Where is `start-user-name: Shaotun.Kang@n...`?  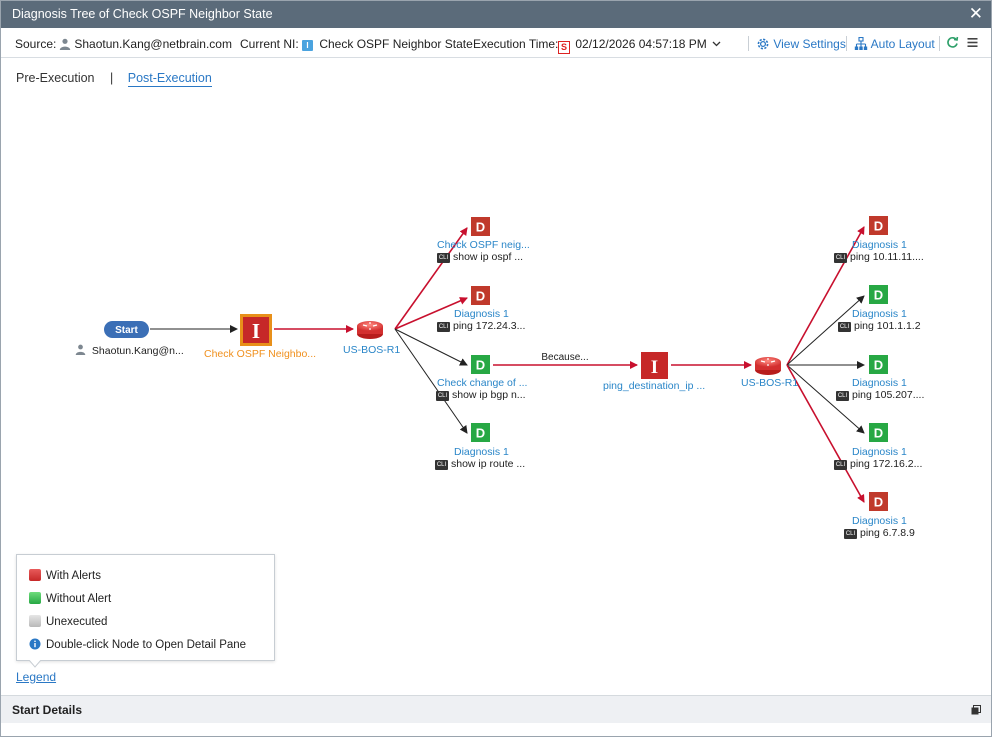 start-user-name: Shaotun.Kang@n... is located at coordinates (137, 351).